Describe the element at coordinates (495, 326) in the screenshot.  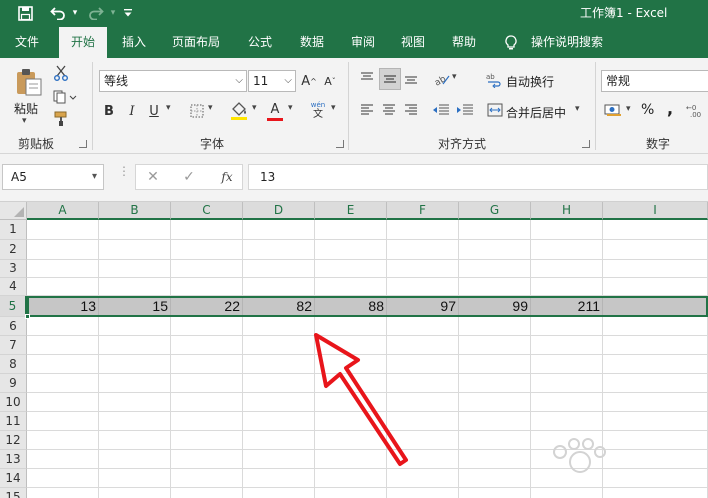
I see `cell-g6` at that location.